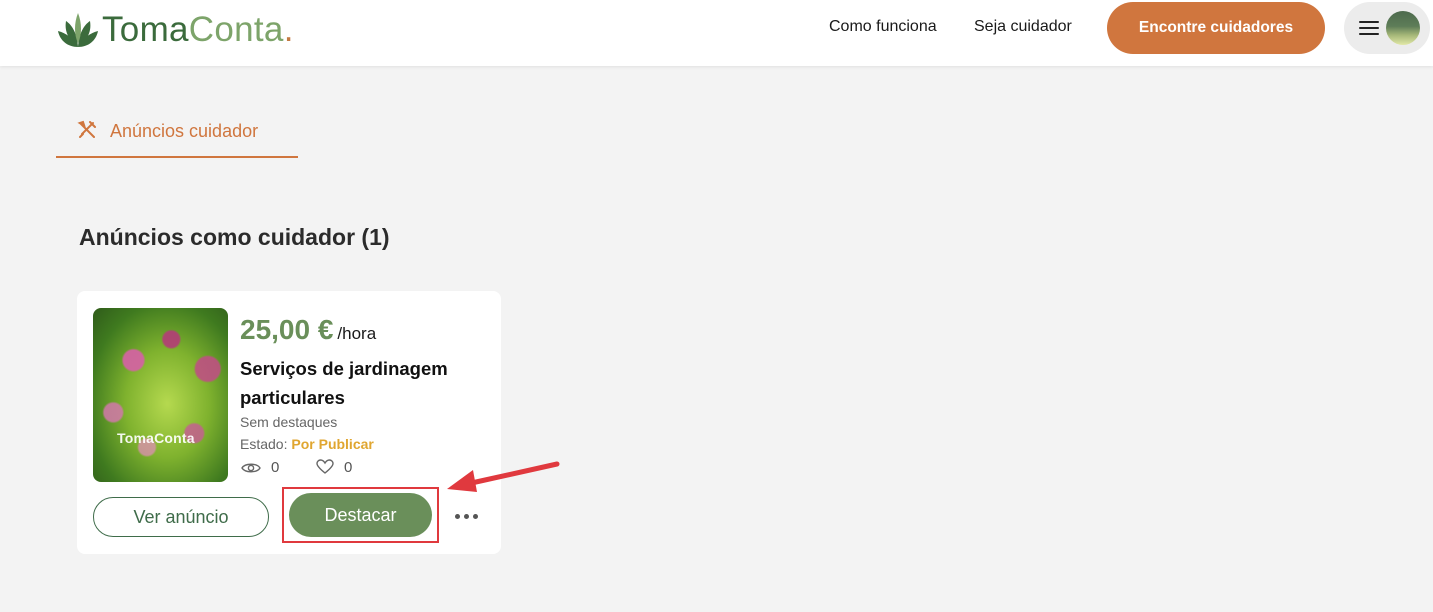 This screenshot has width=1433, height=612. I want to click on eye-icon, so click(251, 468).